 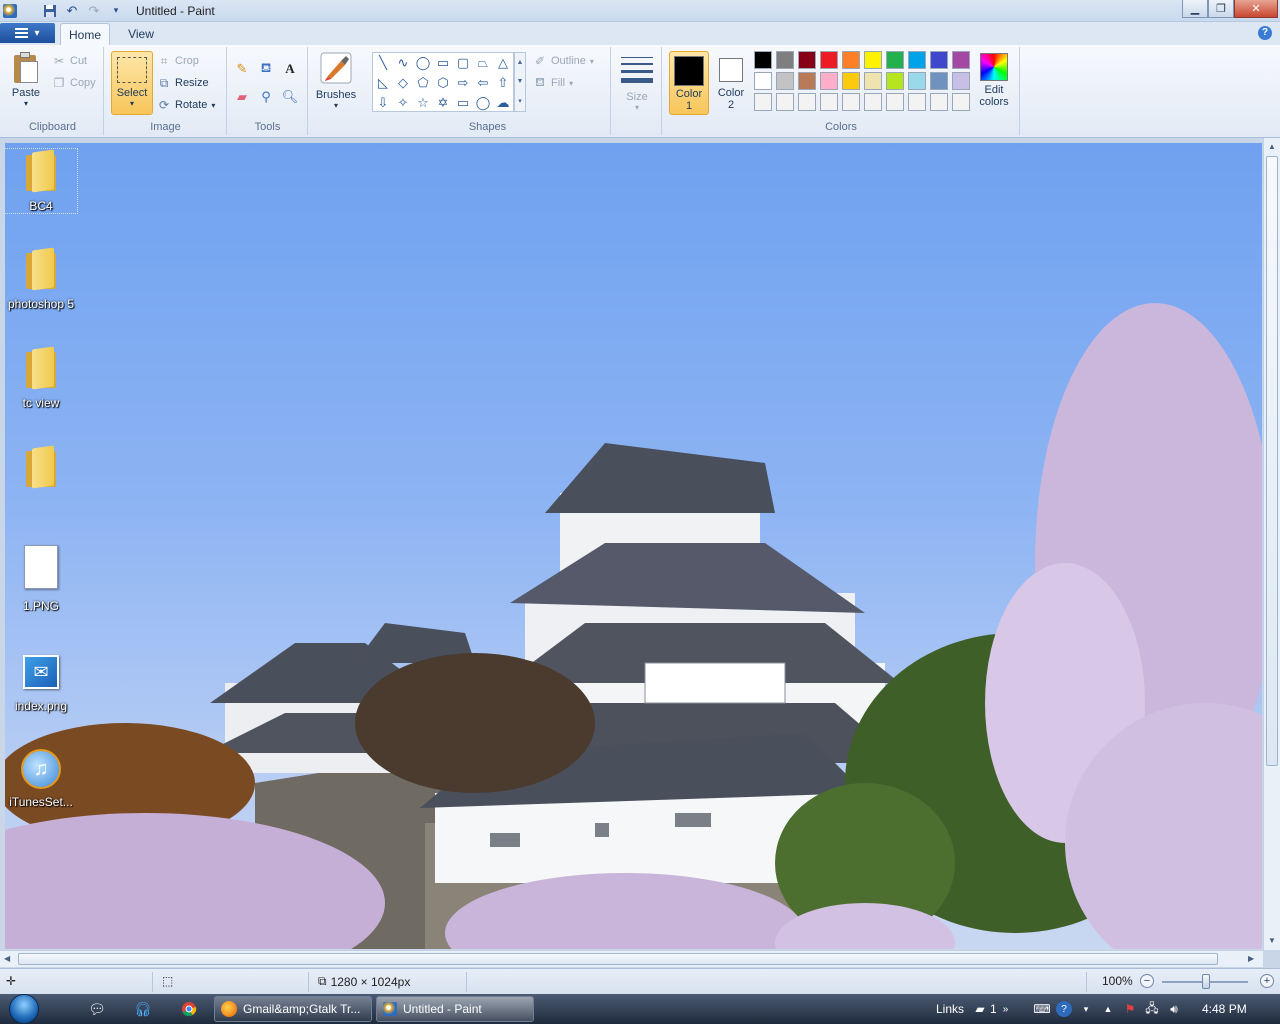 I want to click on action-center-flag-icon: ⚑, so click(x=1130, y=1009).